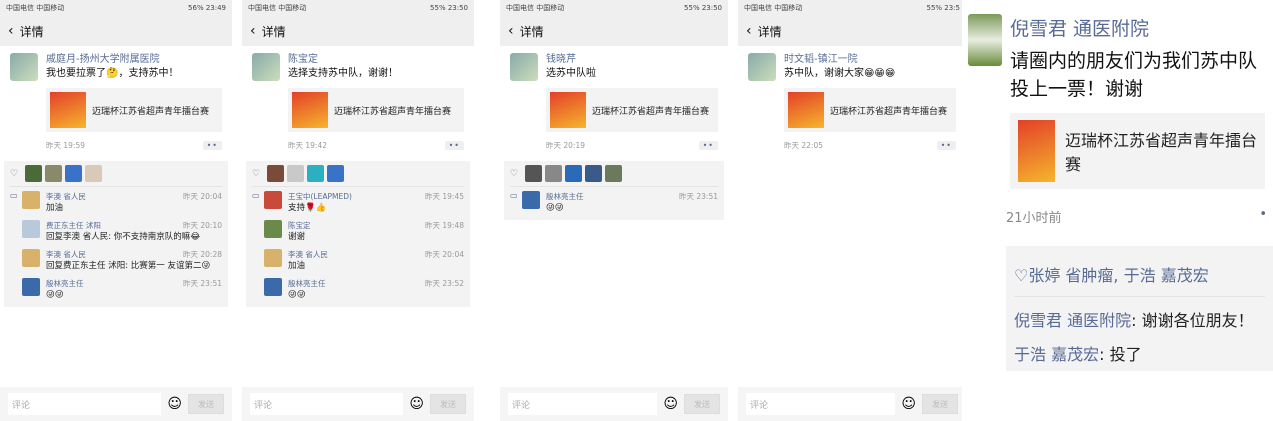  I want to click on comment-text: 支持🌹👍, so click(376, 208).